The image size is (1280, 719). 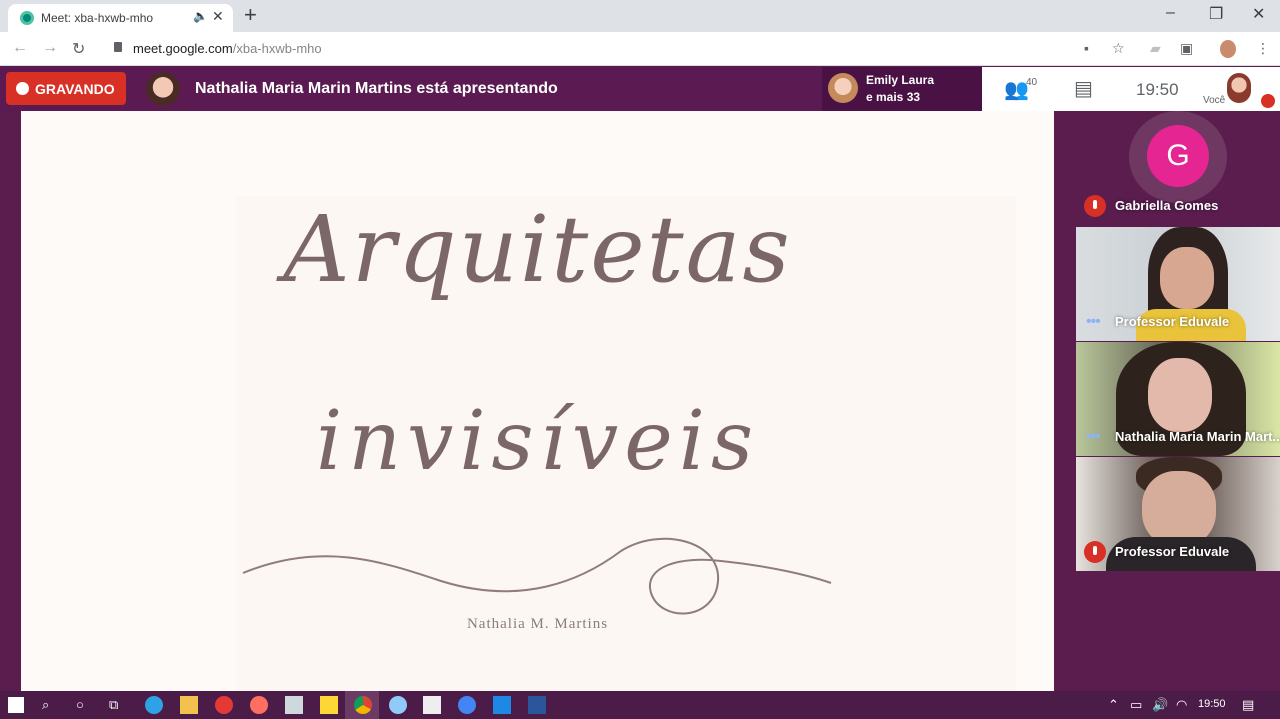 I want to click on tab-close-button: ✕, so click(x=218, y=16).